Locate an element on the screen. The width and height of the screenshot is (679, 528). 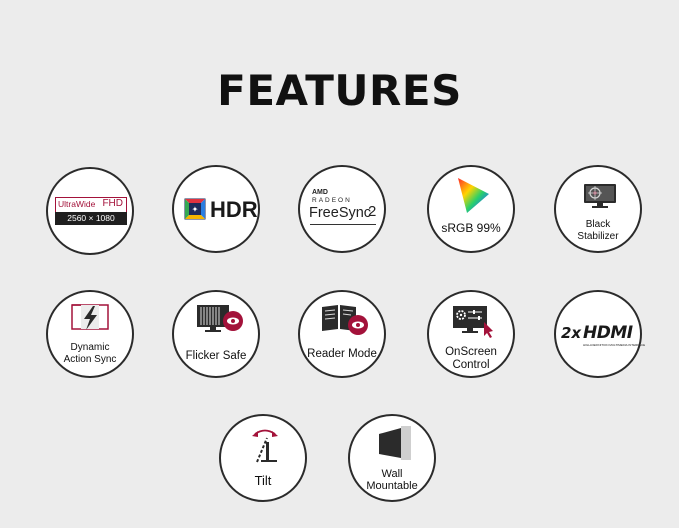
feature-hdr: ✦ HDR is located at coordinates (216, 209).